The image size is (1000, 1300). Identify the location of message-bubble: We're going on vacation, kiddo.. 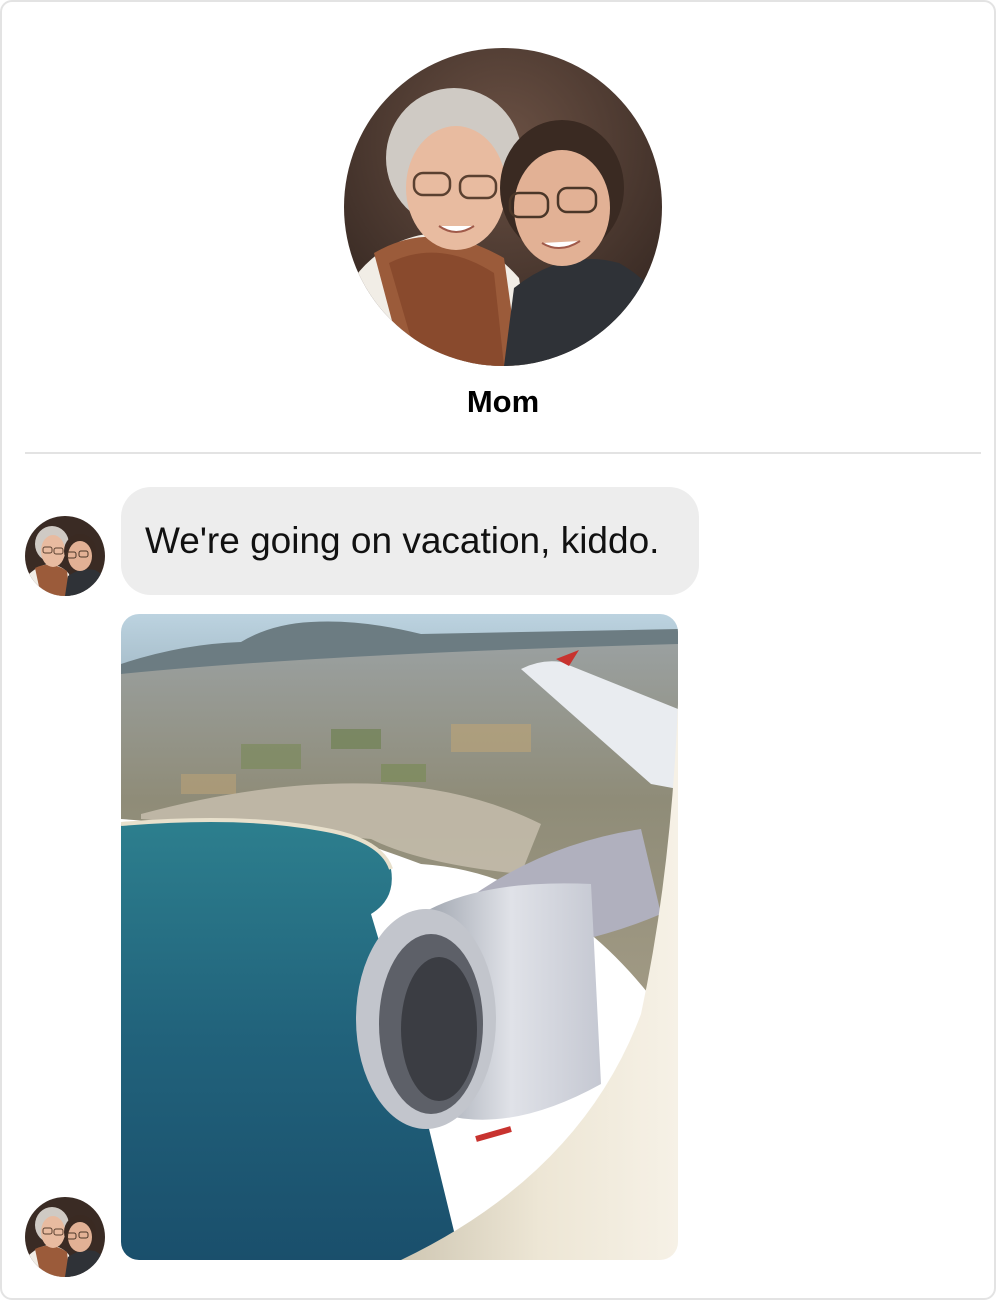
(410, 541).